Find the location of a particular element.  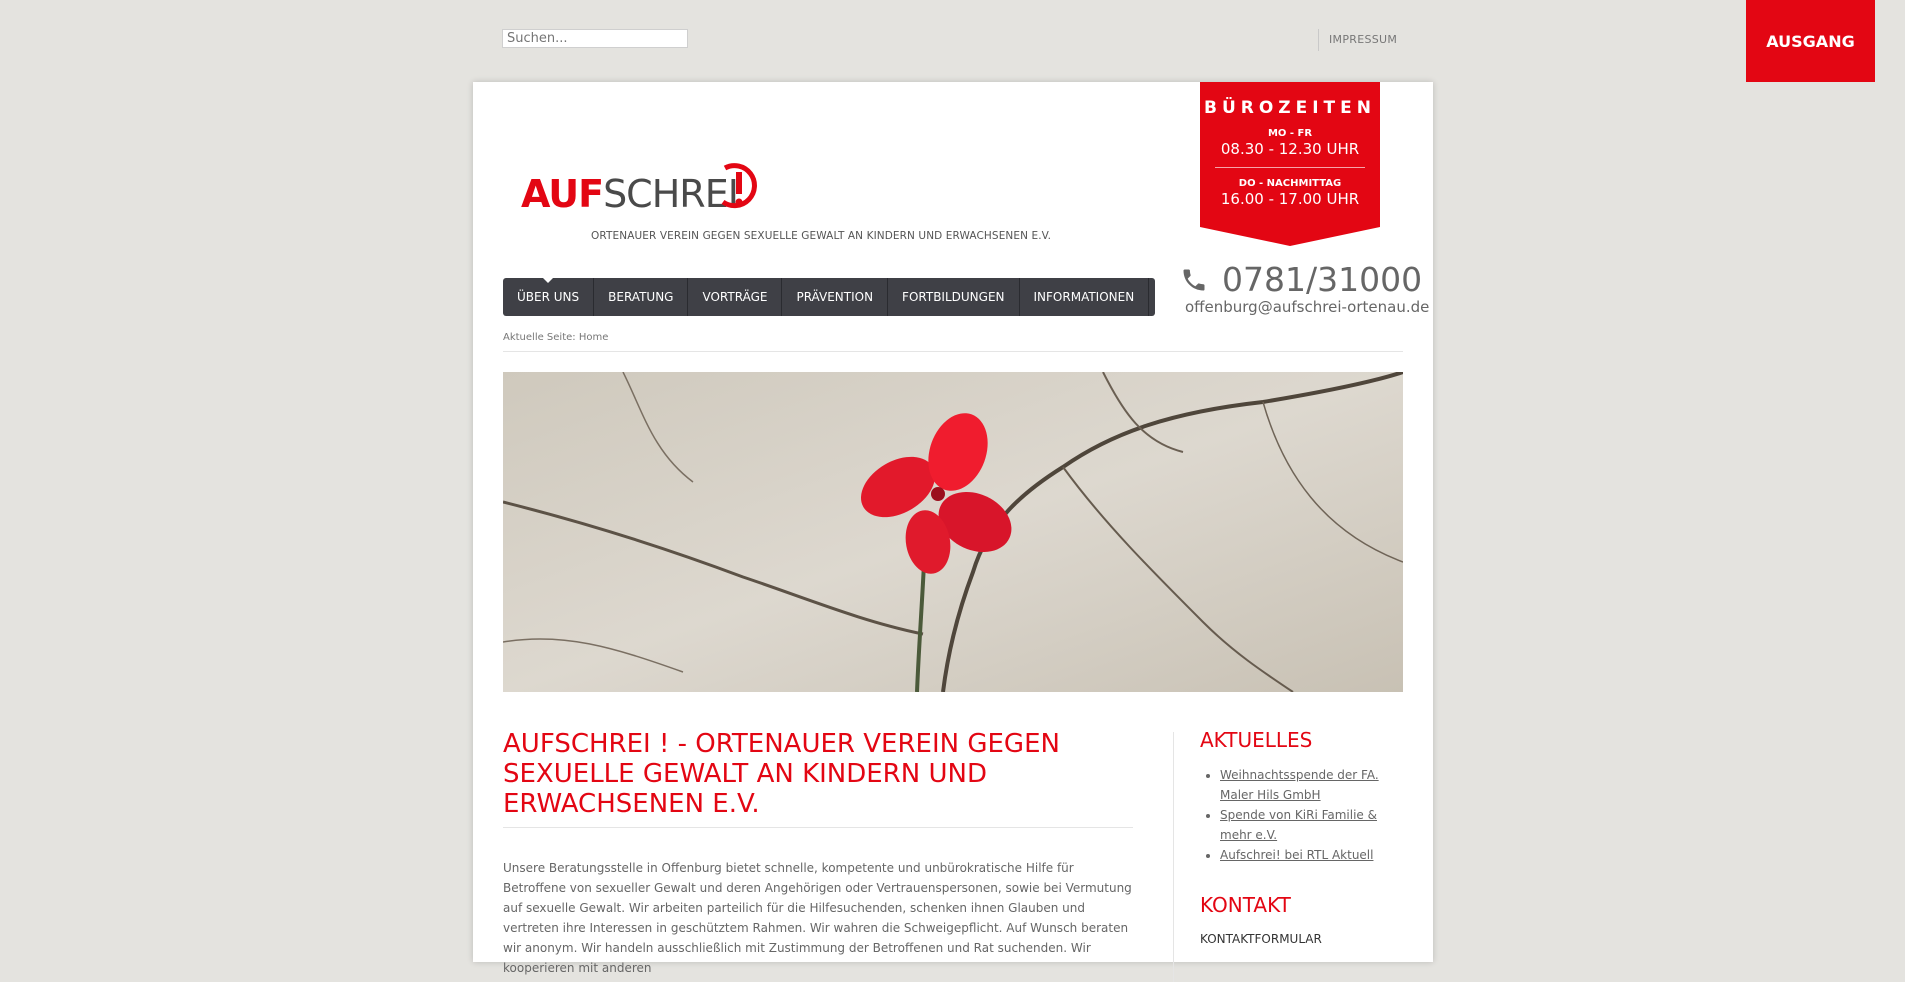

nav-item-praevention: PRÄVENTION is located at coordinates (835, 297).